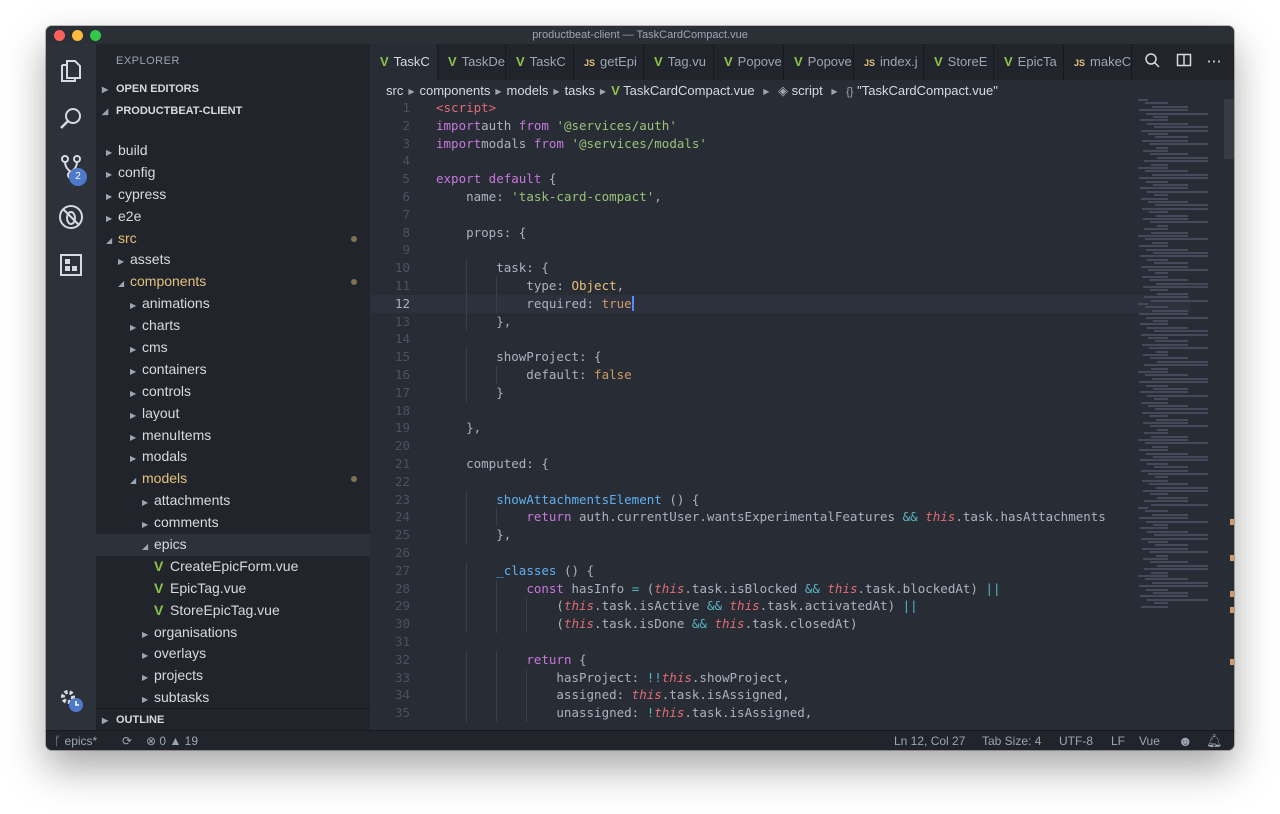 This screenshot has width=1280, height=814. Describe the element at coordinates (233, 151) in the screenshot. I see `tree-folder-item: ▶ build` at that location.